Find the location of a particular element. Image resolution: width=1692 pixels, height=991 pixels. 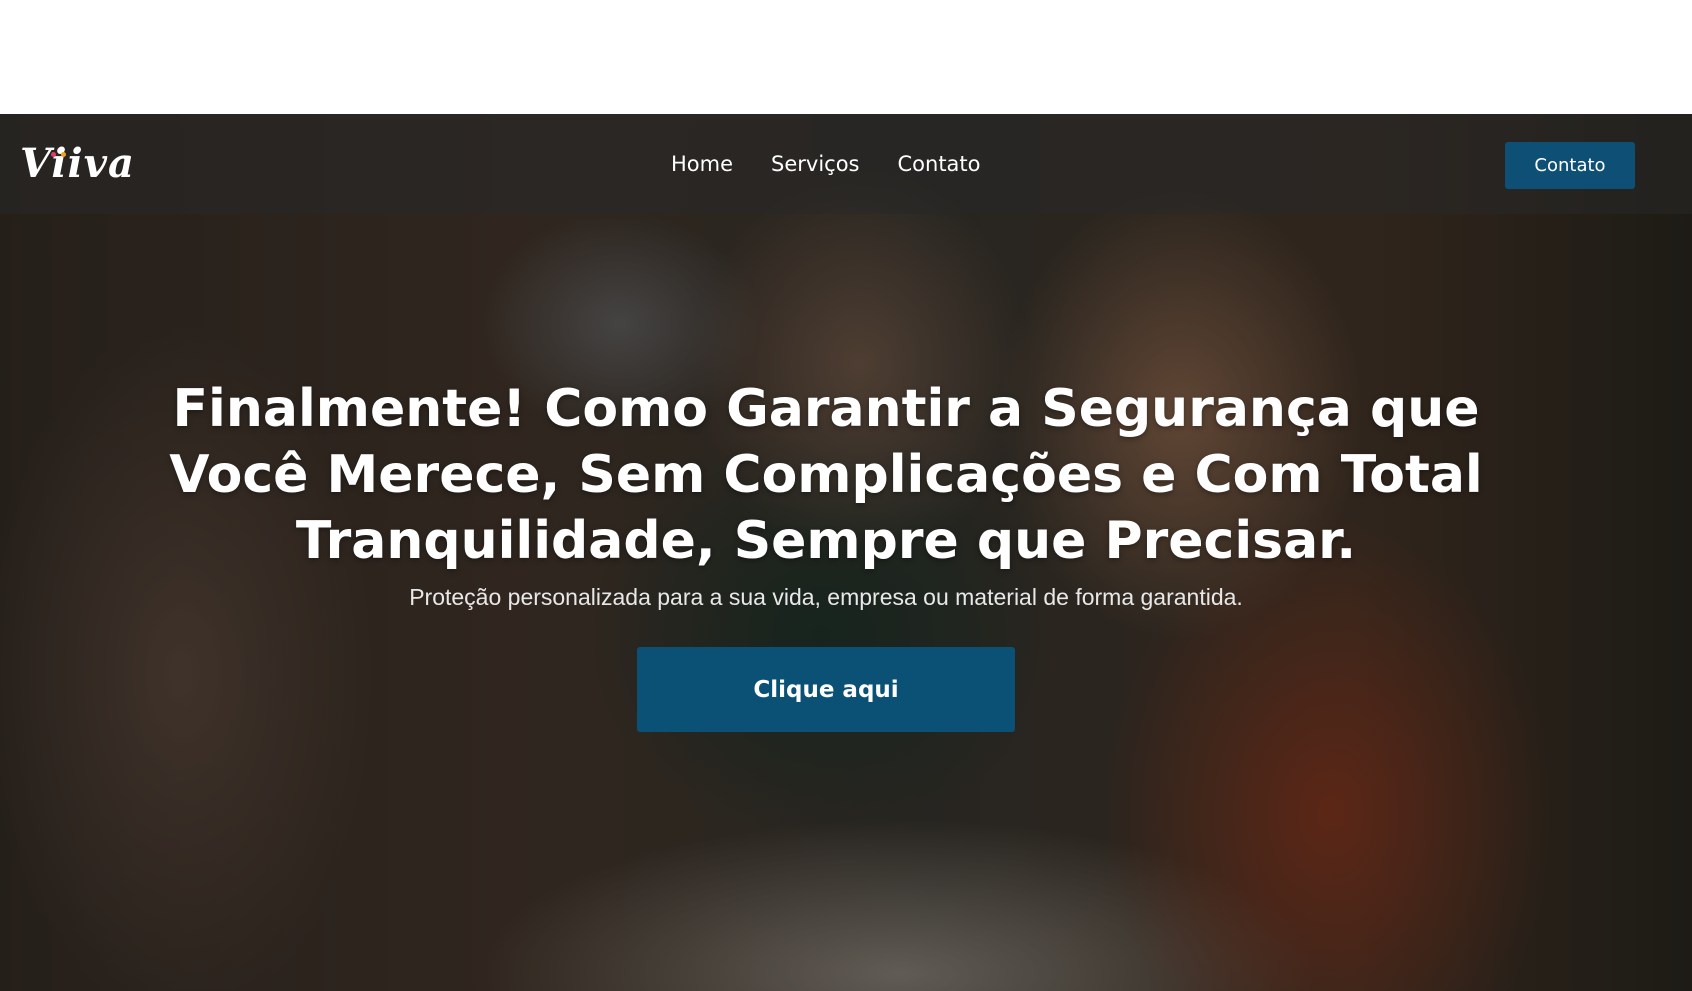

main-nav: Home Serviços Contato is located at coordinates (826, 164).